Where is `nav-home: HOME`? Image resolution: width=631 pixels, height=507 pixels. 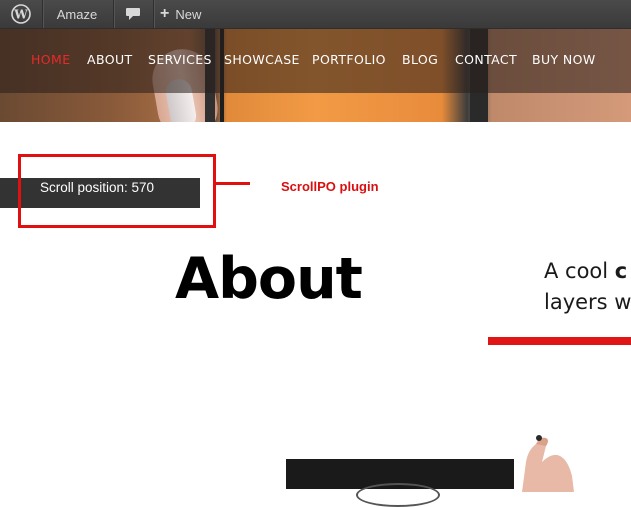 nav-home: HOME is located at coordinates (51, 59).